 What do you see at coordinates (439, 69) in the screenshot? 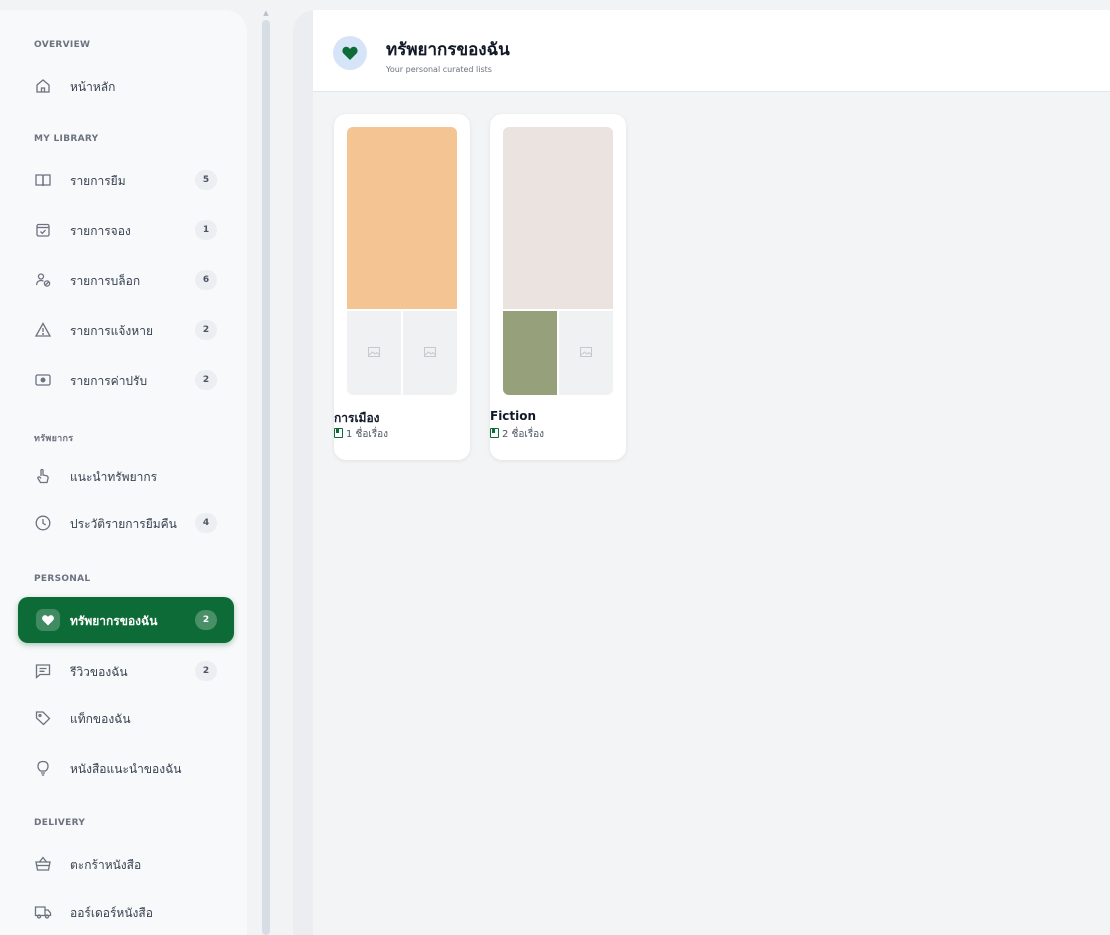
I see `page-subtitle: Your personal curated lists` at bounding box center [439, 69].